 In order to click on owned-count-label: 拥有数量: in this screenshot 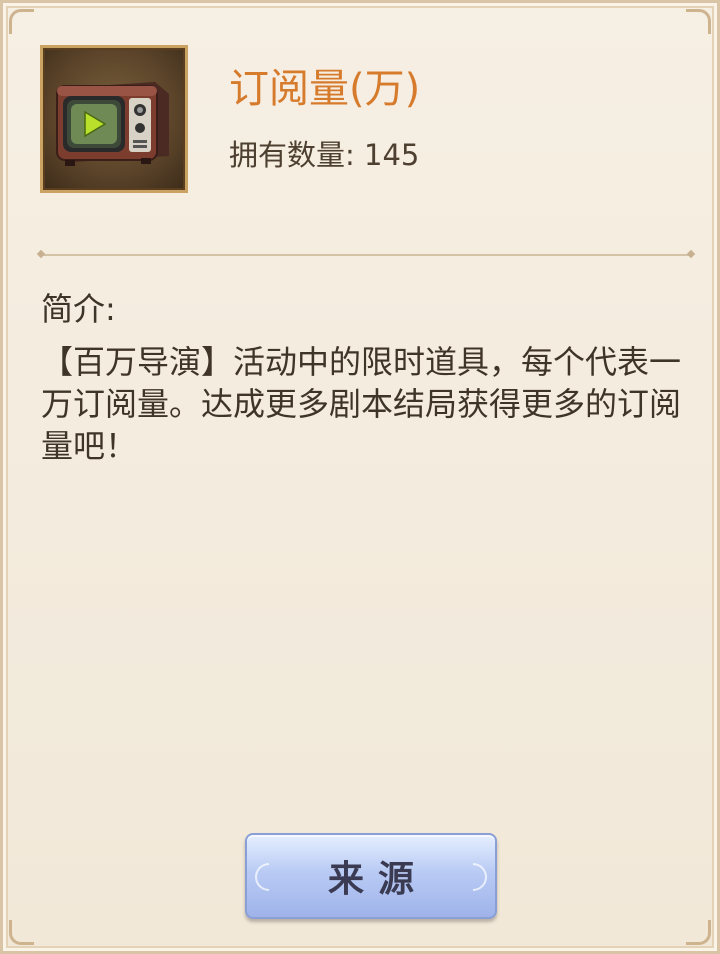, I will do `click(292, 155)`.